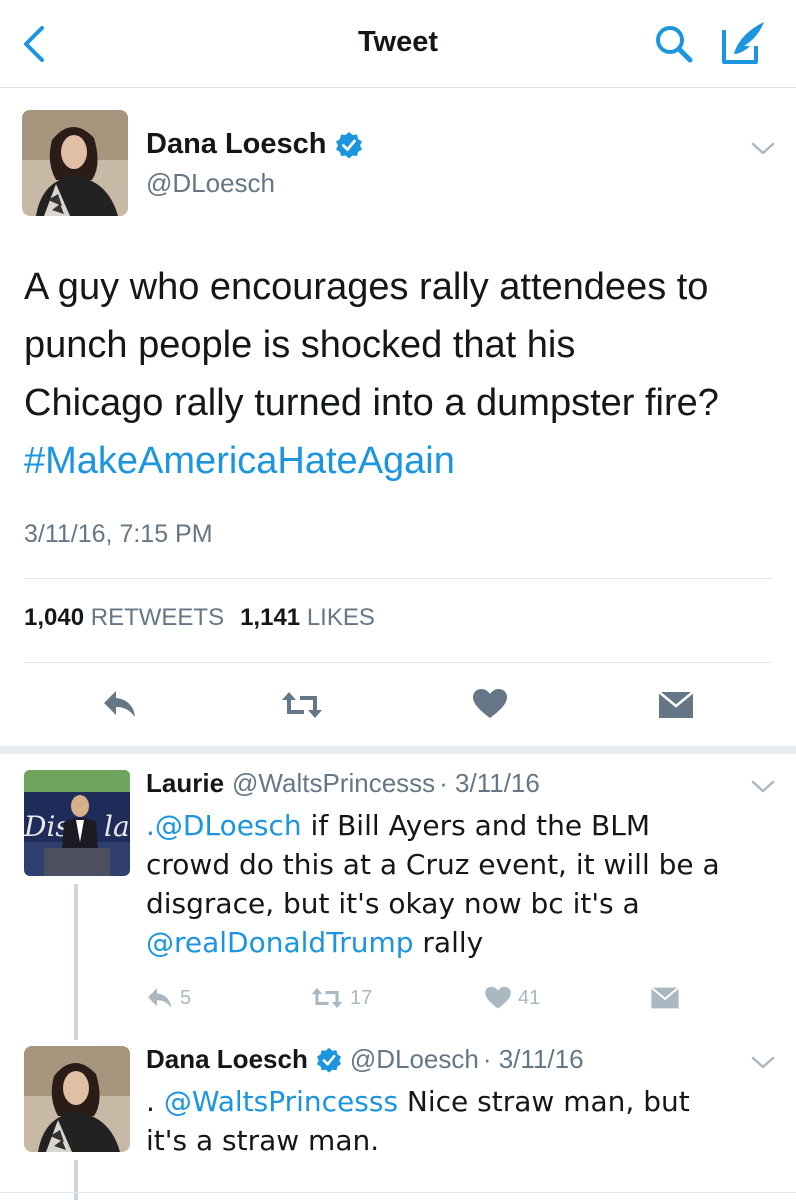 The width and height of the screenshot is (796, 1200). I want to click on reply-text-line: disgrace, but it's okay now bc it's a, so click(393, 903).